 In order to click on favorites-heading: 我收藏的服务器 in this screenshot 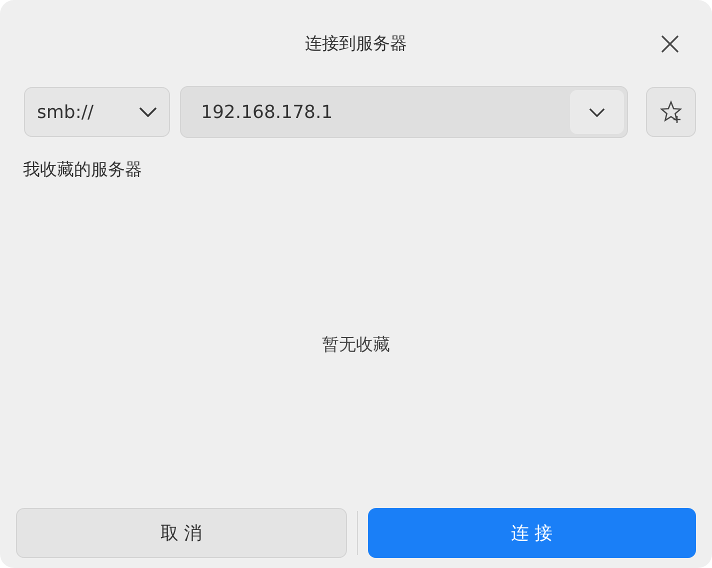, I will do `click(83, 170)`.